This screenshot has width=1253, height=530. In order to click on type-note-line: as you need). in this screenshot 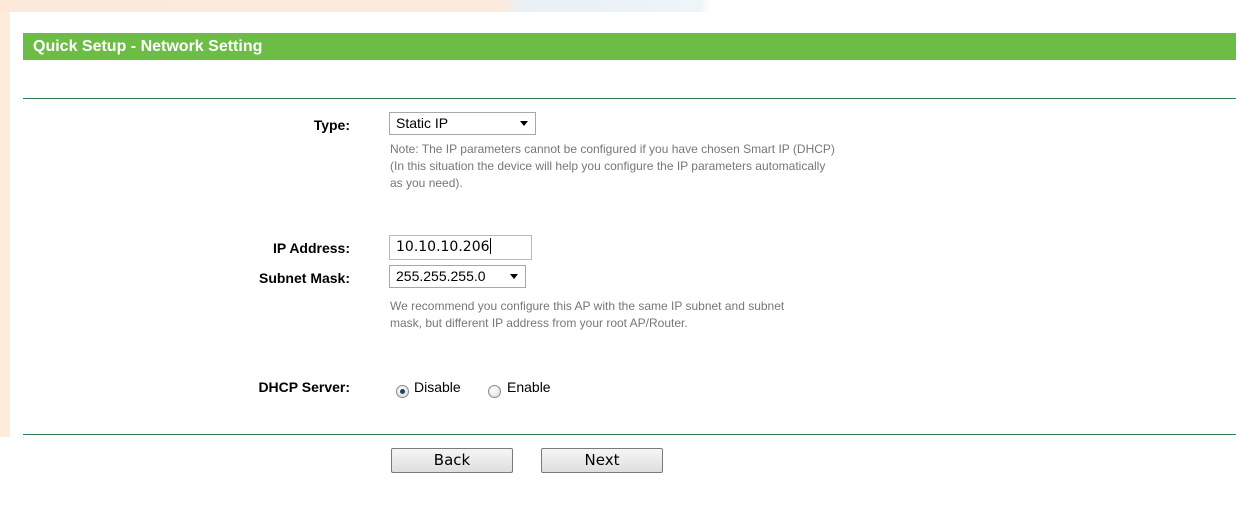, I will do `click(426, 183)`.